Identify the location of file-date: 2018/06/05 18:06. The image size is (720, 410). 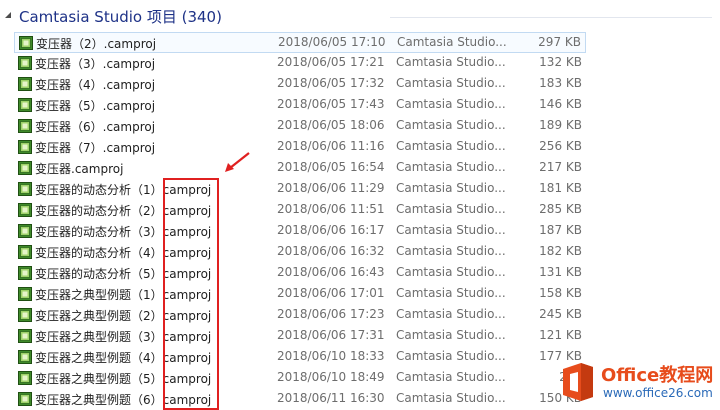
(331, 125).